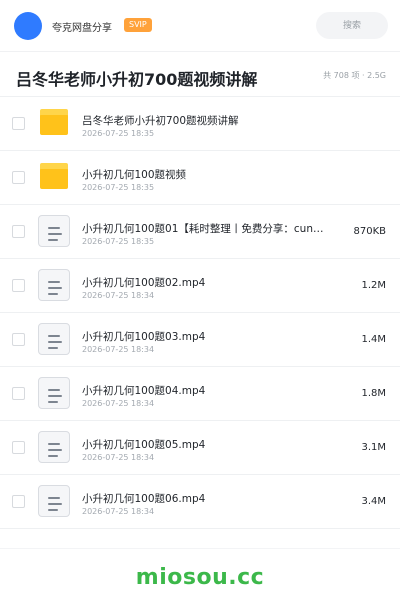 Image resolution: width=400 pixels, height=600 pixels. What do you see at coordinates (160, 121) in the screenshot?
I see `file-name: 吕冬华老师小升初700题视频讲解` at bounding box center [160, 121].